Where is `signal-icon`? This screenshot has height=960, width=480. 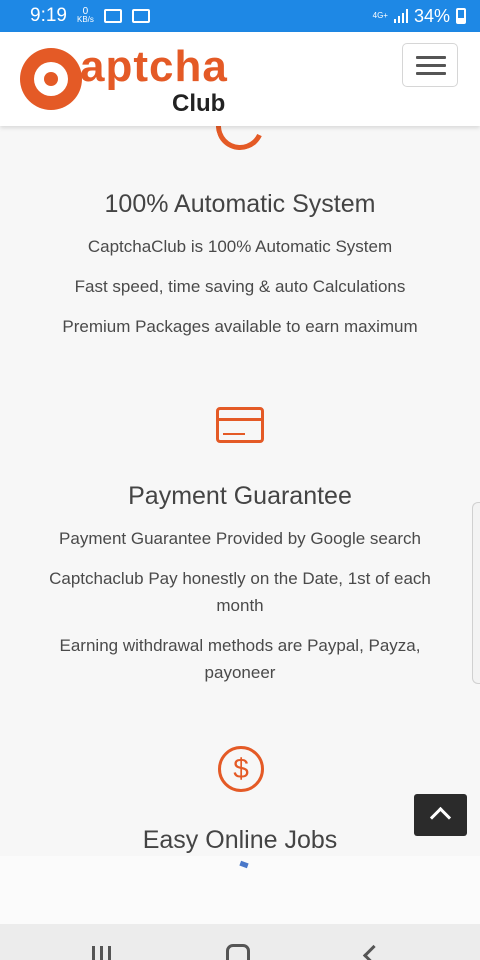
signal-icon is located at coordinates (400, 16).